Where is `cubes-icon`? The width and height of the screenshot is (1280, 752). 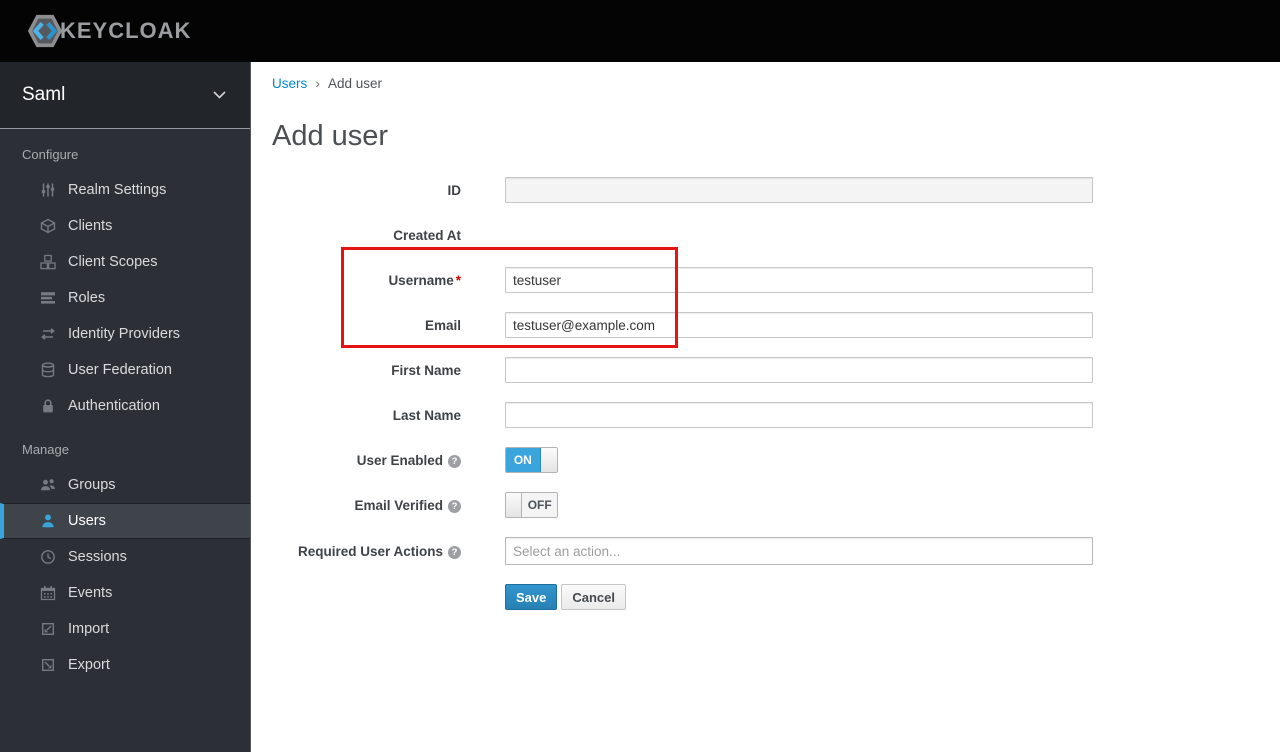
cubes-icon is located at coordinates (48, 262).